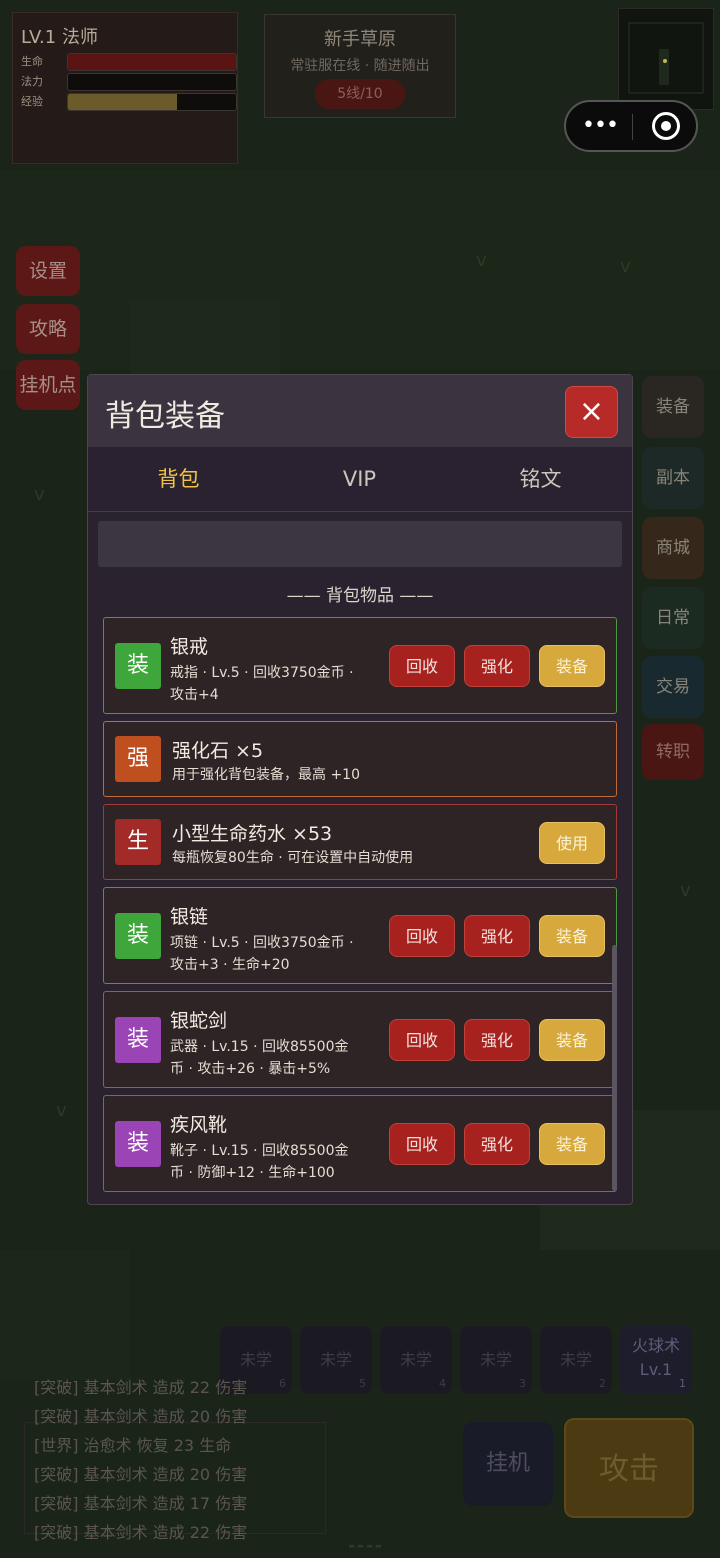 The width and height of the screenshot is (720, 1558). What do you see at coordinates (572, 843) in the screenshot?
I see `use-button: 使用` at bounding box center [572, 843].